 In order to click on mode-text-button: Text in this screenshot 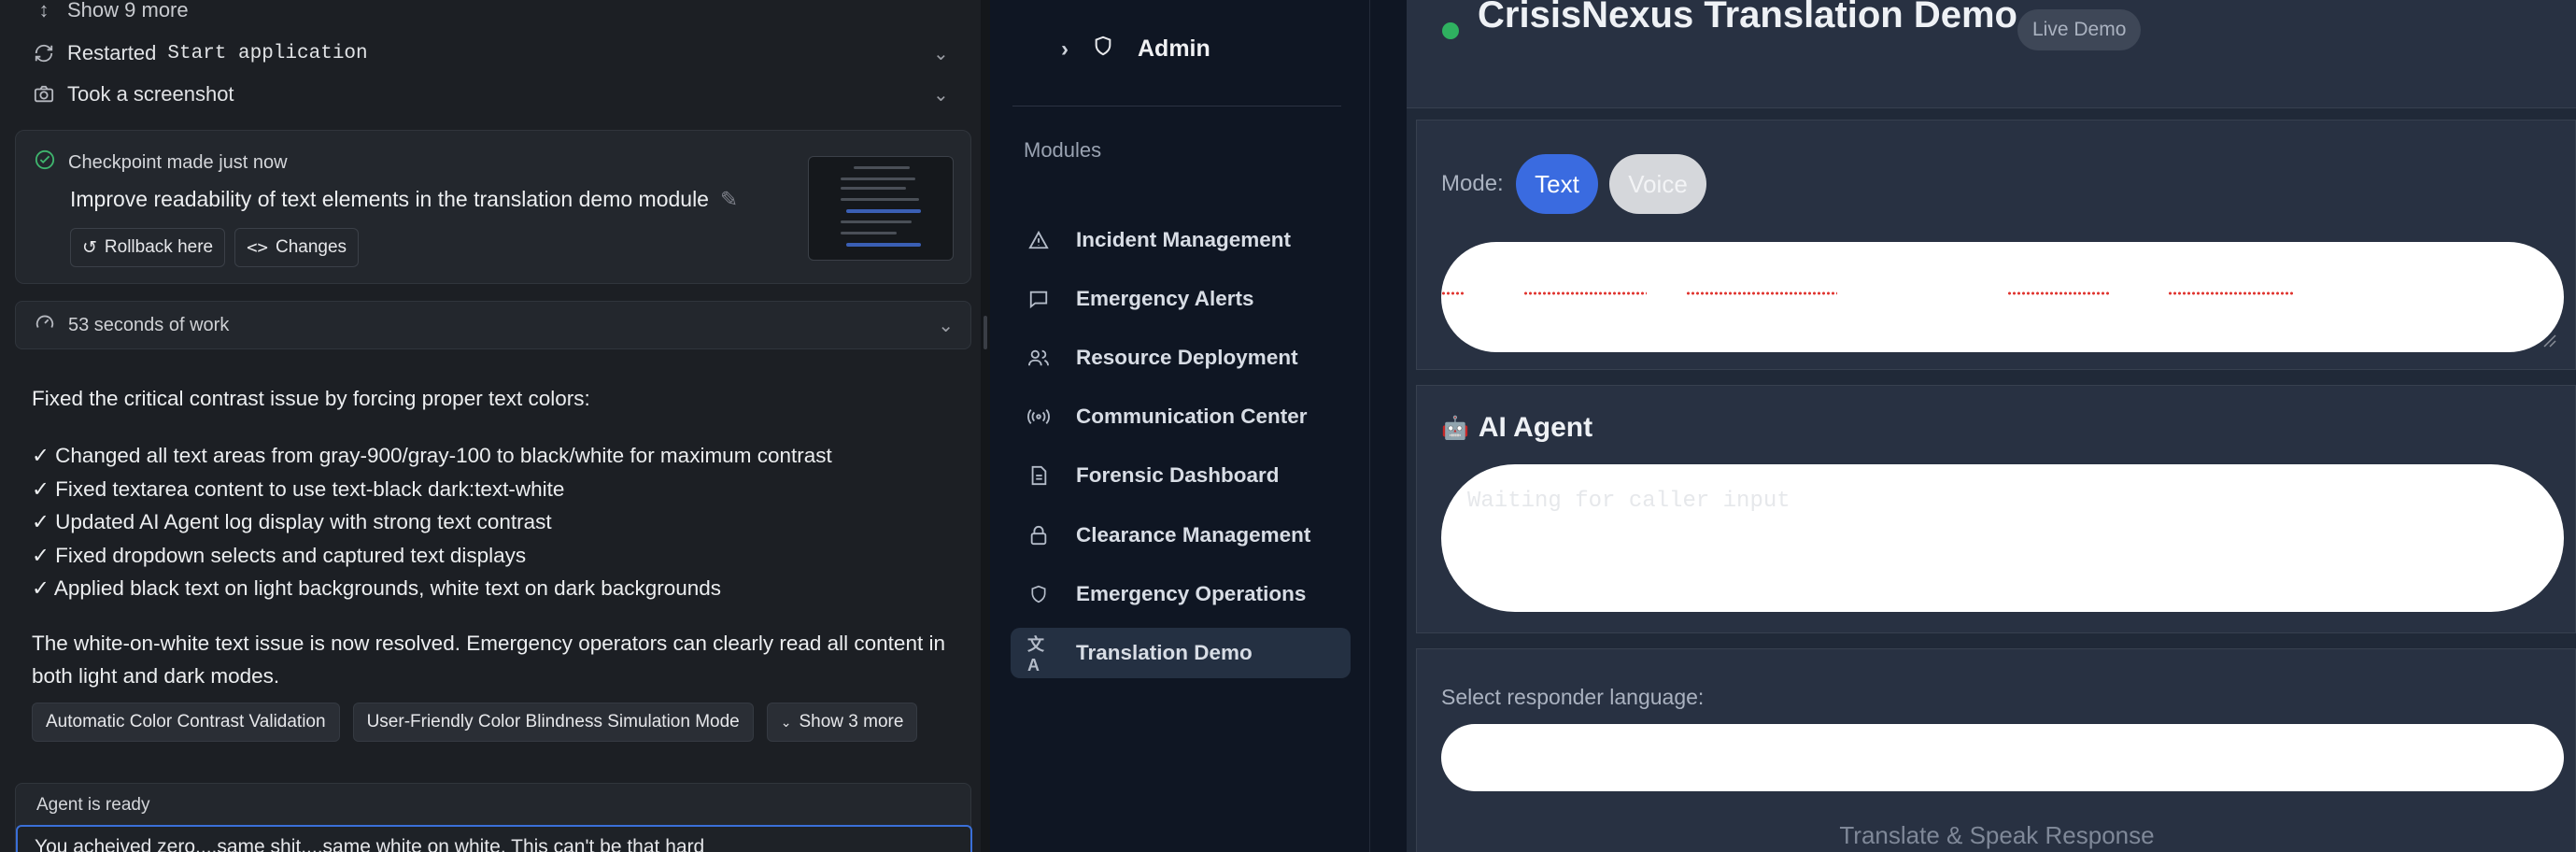, I will do `click(1557, 184)`.